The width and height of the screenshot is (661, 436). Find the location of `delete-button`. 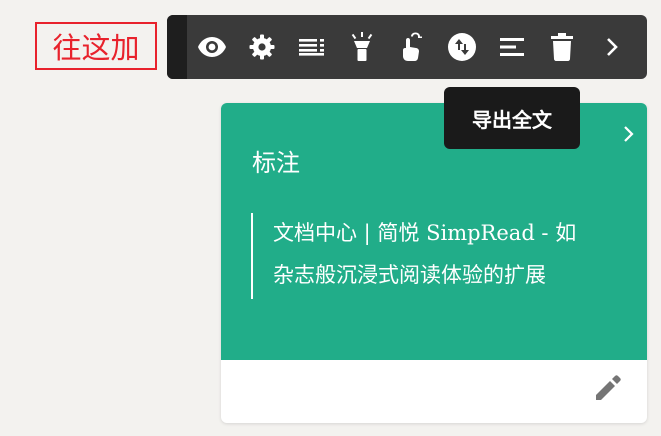

delete-button is located at coordinates (562, 47).